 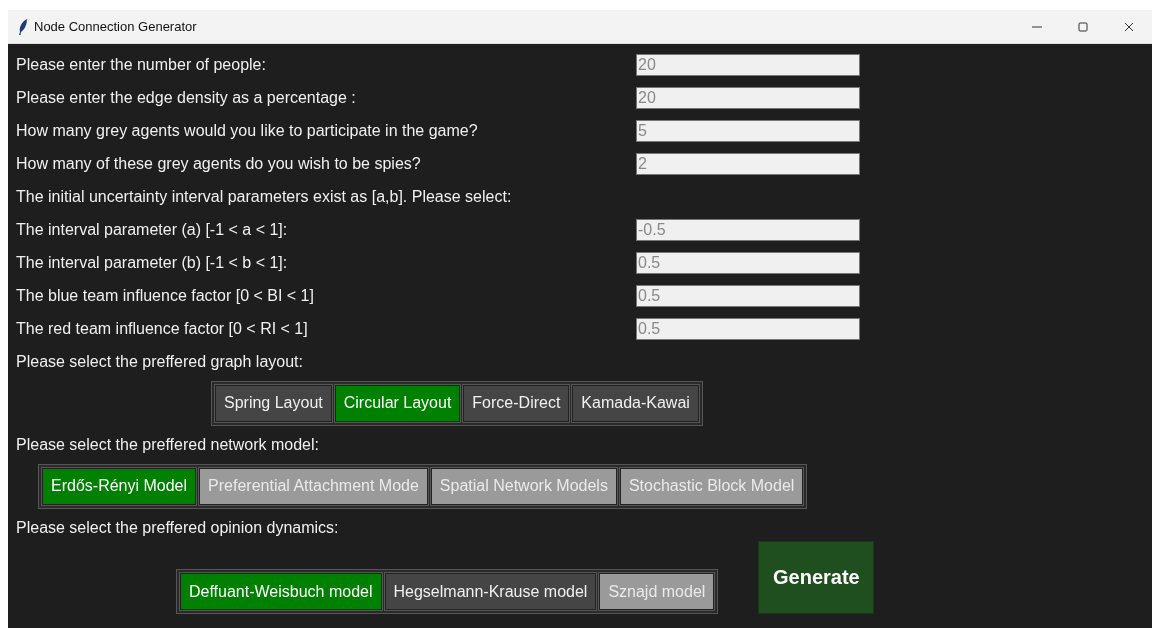 What do you see at coordinates (23, 26) in the screenshot?
I see `feather-icon` at bounding box center [23, 26].